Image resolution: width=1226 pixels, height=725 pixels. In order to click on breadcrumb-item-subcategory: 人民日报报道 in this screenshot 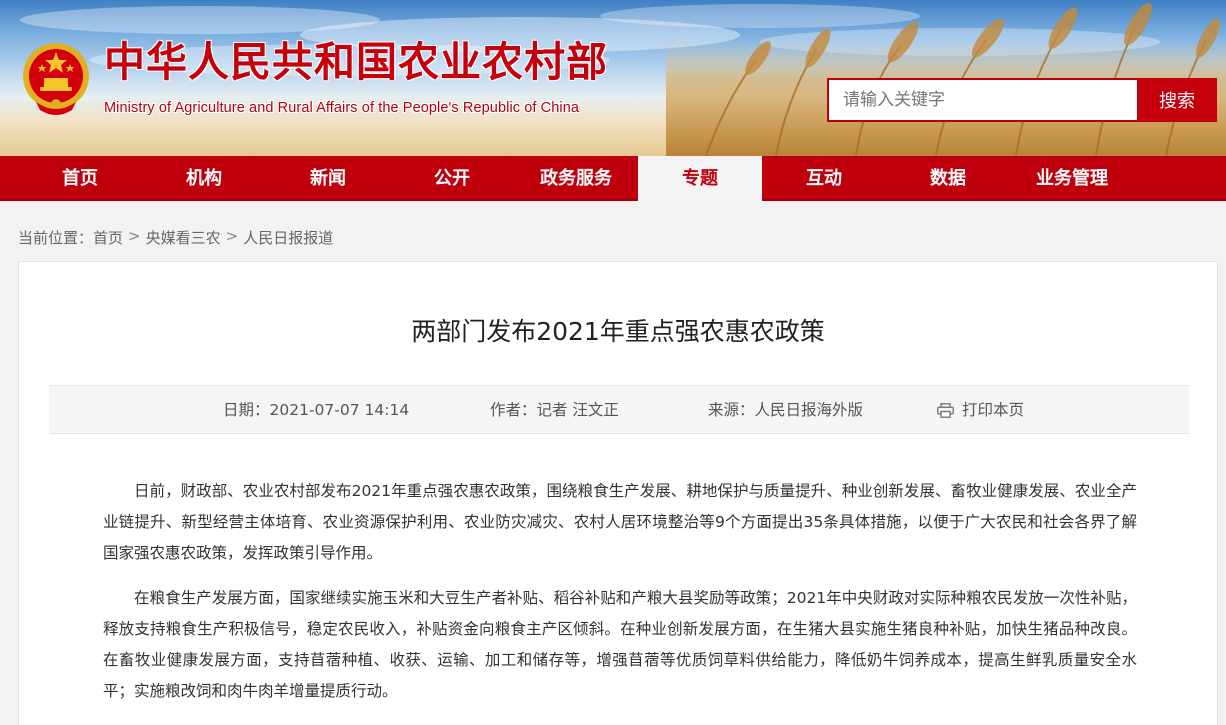, I will do `click(288, 237)`.